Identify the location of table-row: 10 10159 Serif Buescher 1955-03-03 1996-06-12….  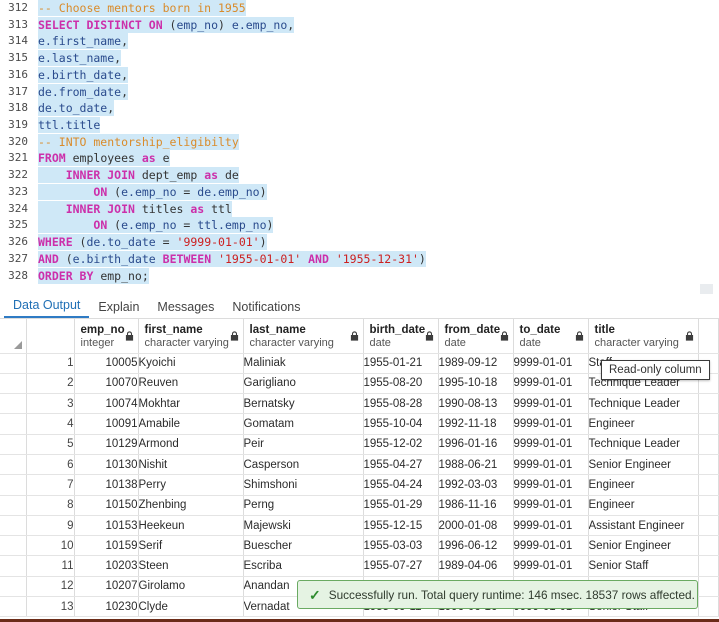
(359, 546).